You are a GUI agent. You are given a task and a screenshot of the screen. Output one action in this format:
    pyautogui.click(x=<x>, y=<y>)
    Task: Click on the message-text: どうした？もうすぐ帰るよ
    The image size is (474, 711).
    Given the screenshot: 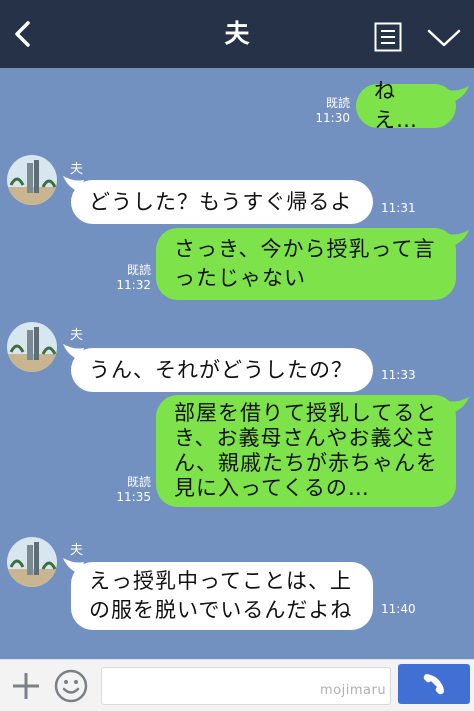 What is the action you would take?
    pyautogui.click(x=221, y=201)
    